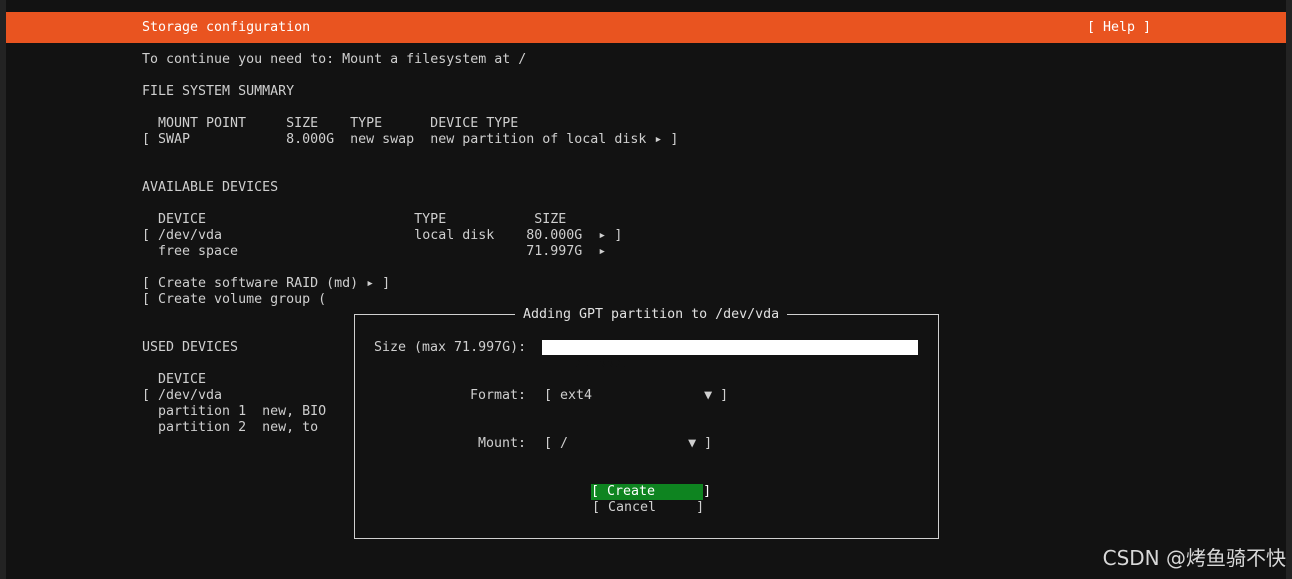 This screenshot has height=579, width=1292. What do you see at coordinates (374, 252) in the screenshot?
I see `available-device-row-free-space: free space 71.997G ▸` at bounding box center [374, 252].